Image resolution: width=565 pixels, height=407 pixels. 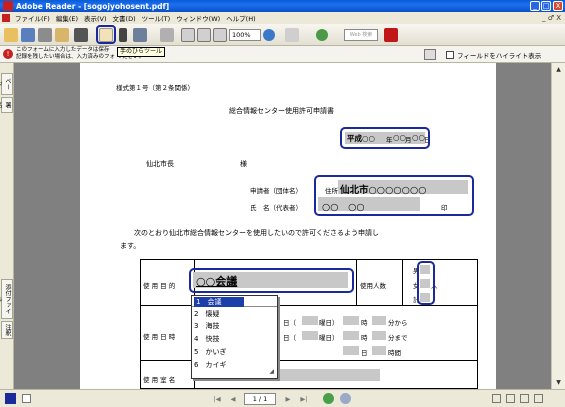 What do you see at coordinates (260, 399) in the screenshot?
I see `page-number-field: 1 / 1` at bounding box center [260, 399].